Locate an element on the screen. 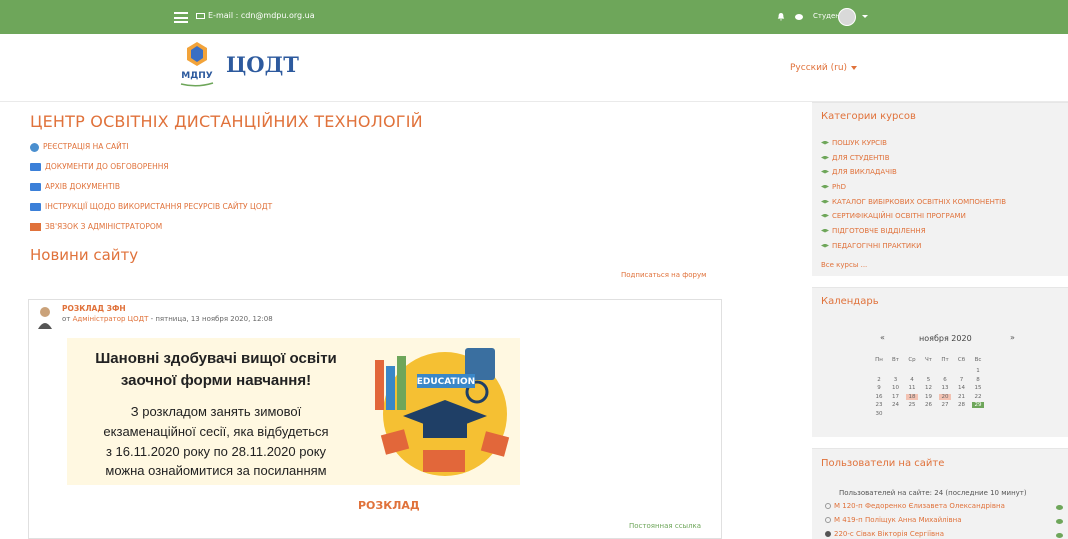  calendar-weekday: Вт is located at coordinates (895, 360).